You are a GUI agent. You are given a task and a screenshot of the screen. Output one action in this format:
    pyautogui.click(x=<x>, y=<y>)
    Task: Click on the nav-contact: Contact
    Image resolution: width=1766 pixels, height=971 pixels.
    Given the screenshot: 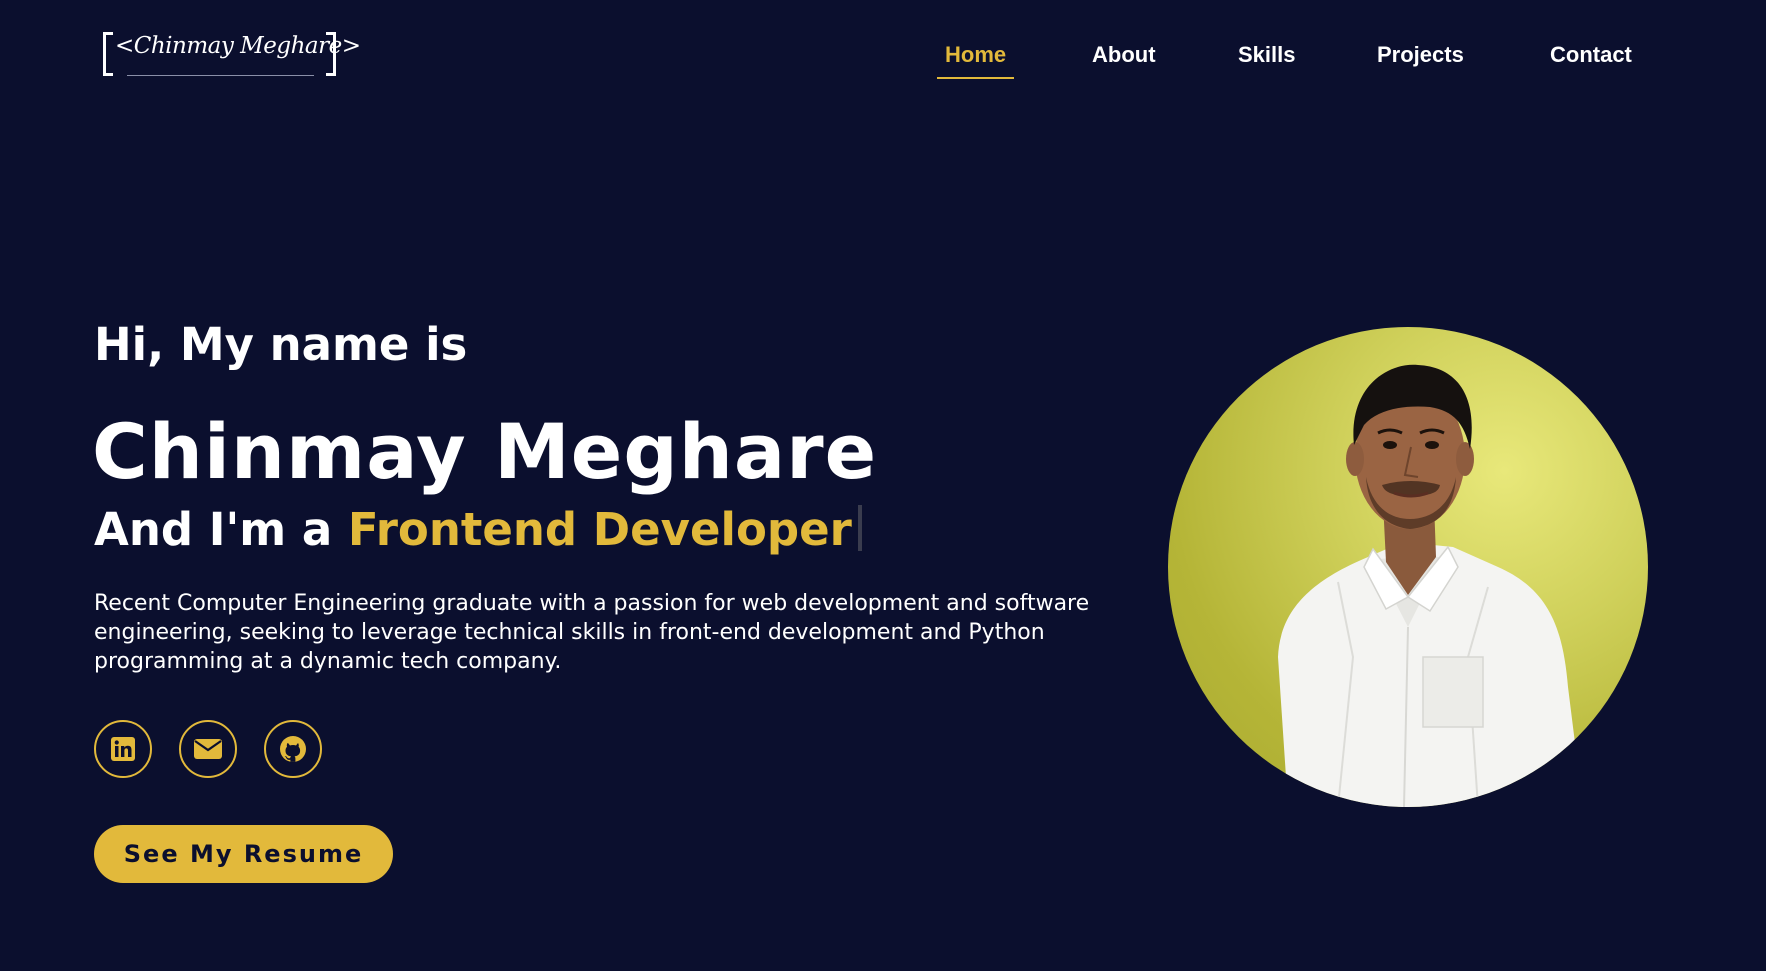 What is the action you would take?
    pyautogui.click(x=1591, y=55)
    